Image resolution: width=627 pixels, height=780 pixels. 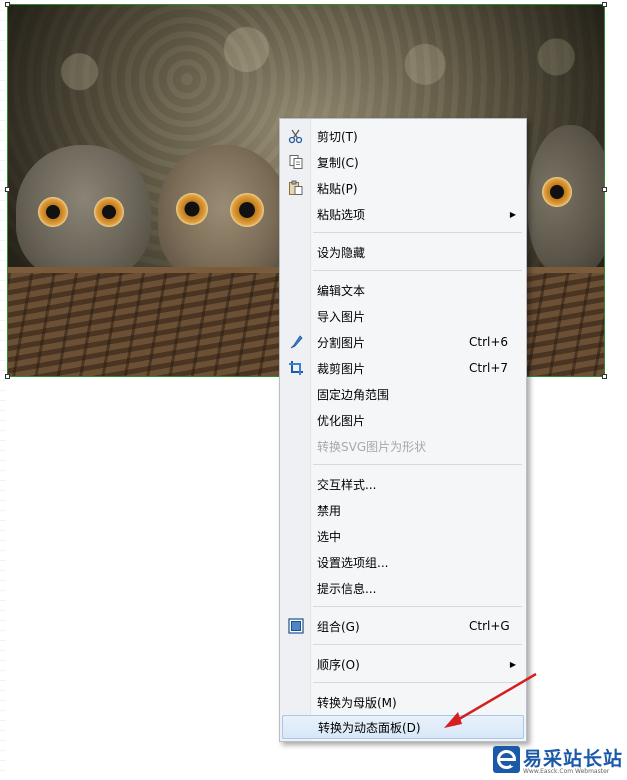 I want to click on resize-handle-tr, so click(x=604, y=4).